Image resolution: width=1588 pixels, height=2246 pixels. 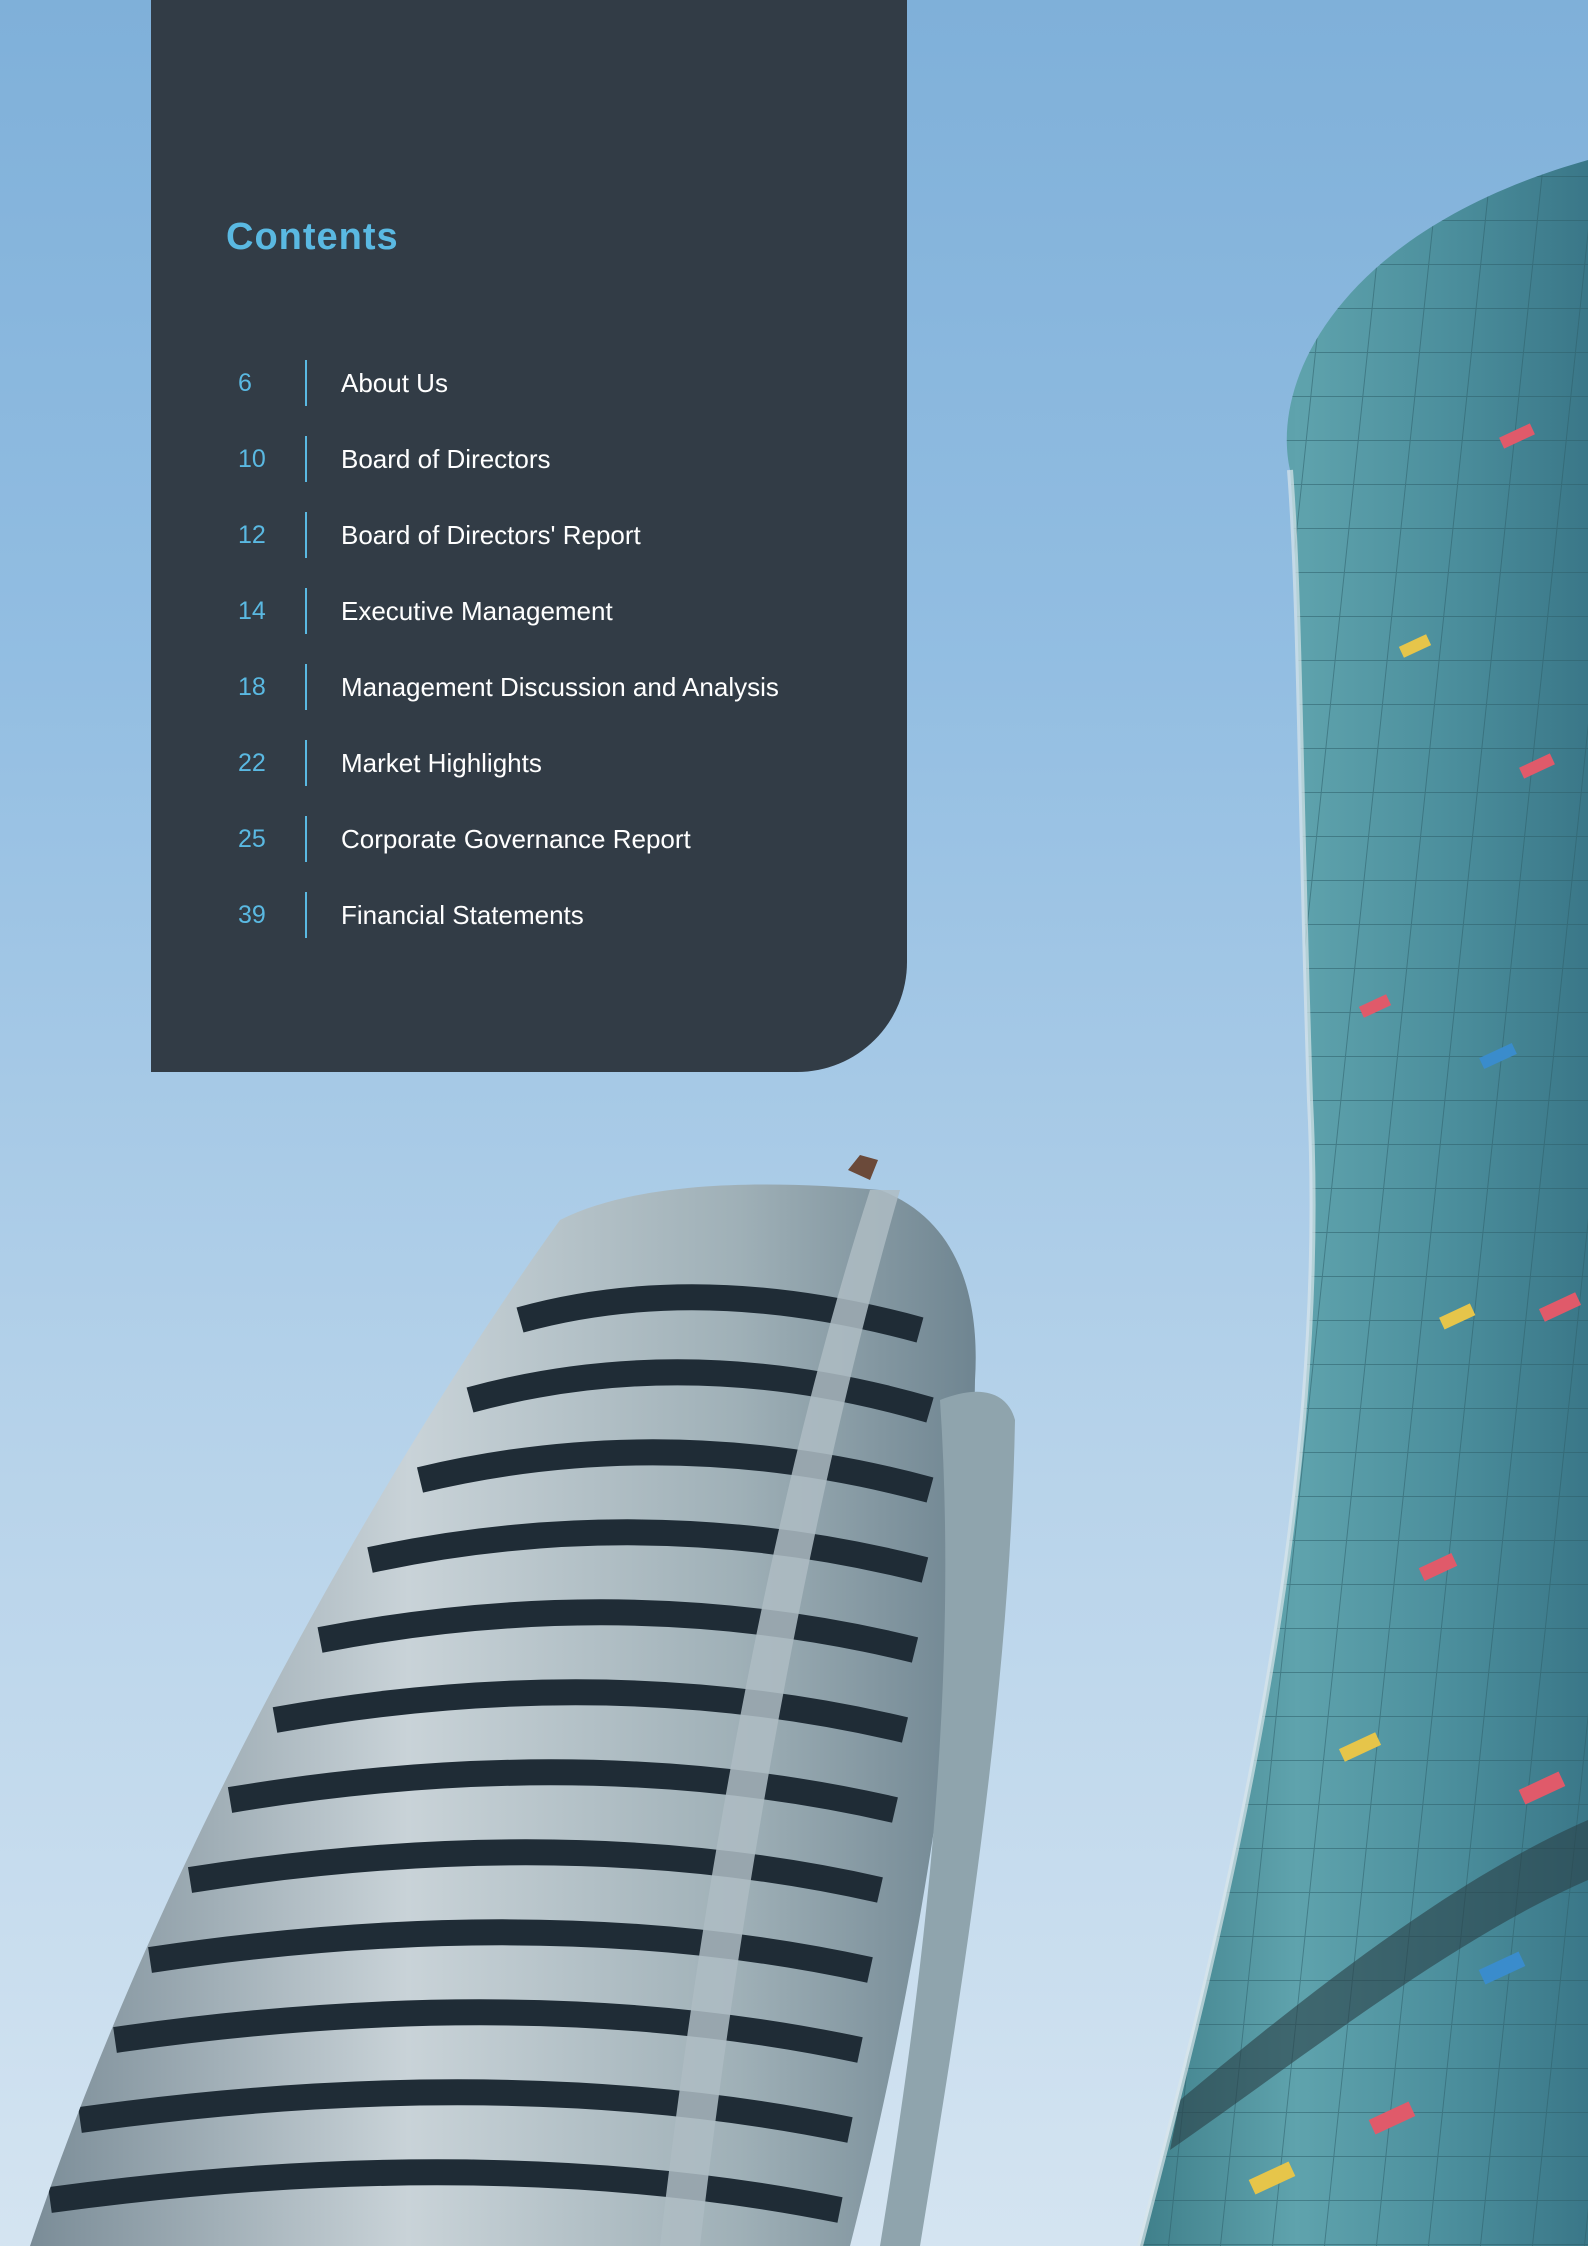 What do you see at coordinates (516, 839) in the screenshot?
I see `contents-item-label: Corporate Governance Report` at bounding box center [516, 839].